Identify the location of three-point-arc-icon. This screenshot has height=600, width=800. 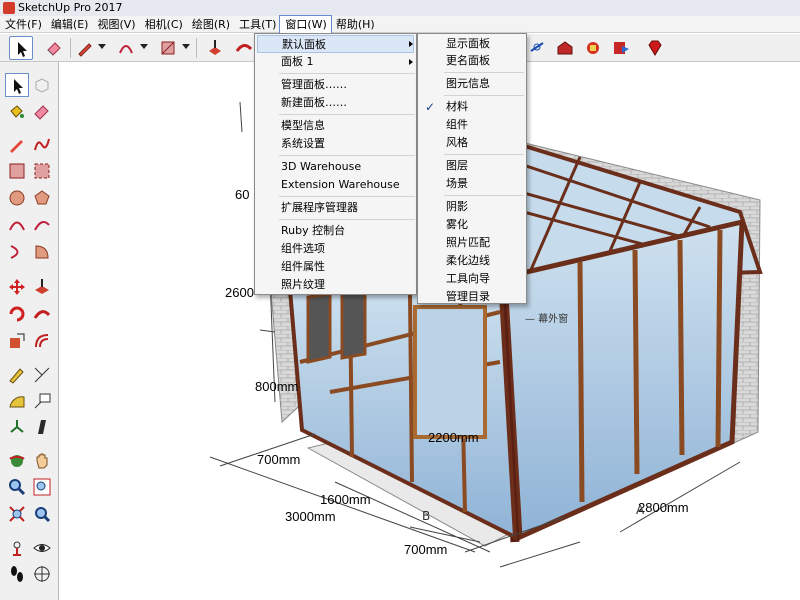
(14, 252).